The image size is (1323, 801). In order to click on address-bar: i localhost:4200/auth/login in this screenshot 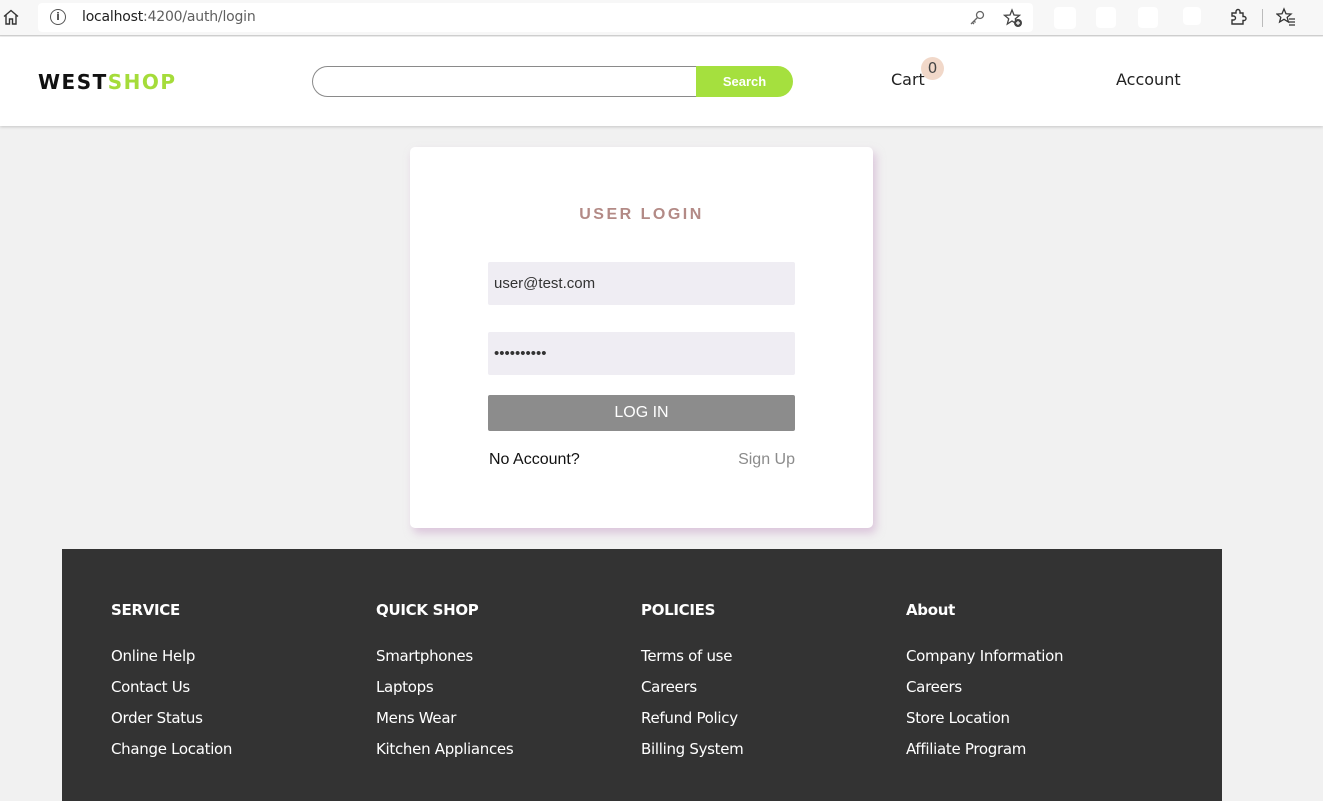, I will do `click(535, 17)`.